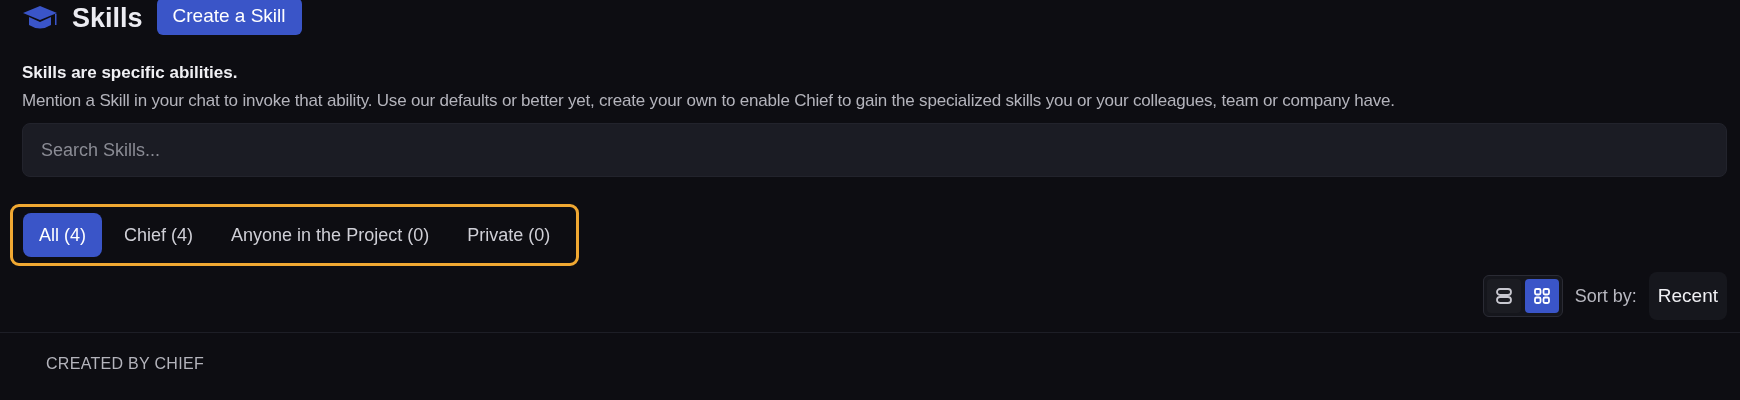 The image size is (1740, 400). I want to click on sort-dropdown: Recent, so click(1687, 296).